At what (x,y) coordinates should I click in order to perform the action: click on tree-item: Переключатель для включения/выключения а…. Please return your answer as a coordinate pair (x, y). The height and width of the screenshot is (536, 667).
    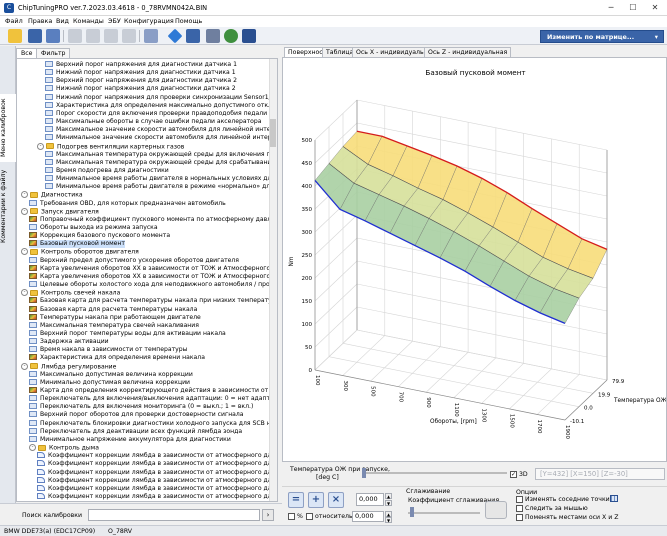
    Looking at the image, I should click on (153, 399).